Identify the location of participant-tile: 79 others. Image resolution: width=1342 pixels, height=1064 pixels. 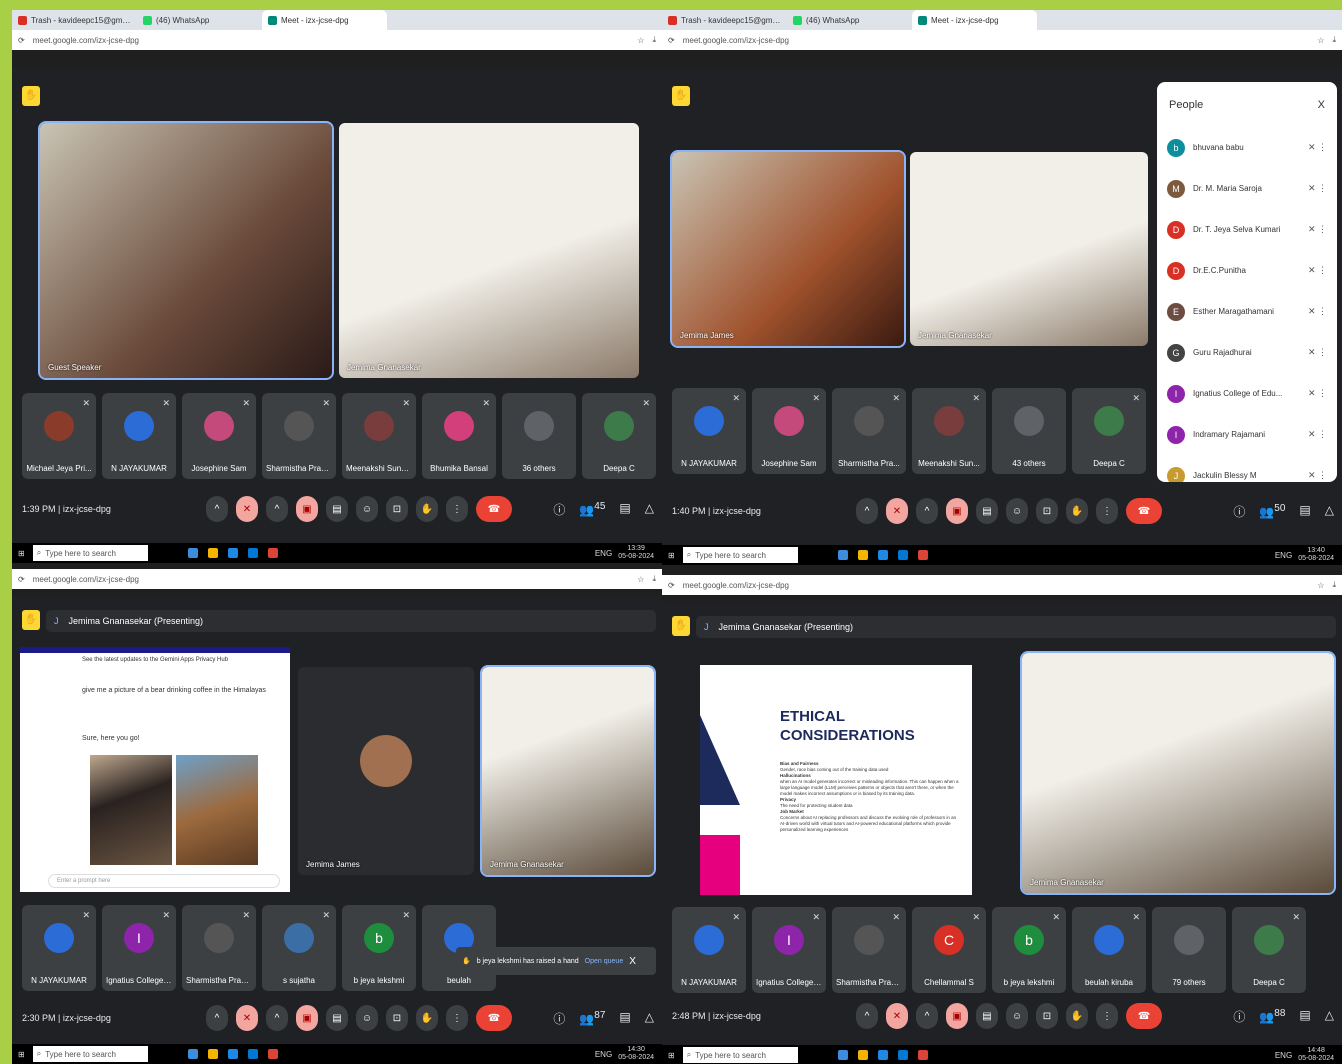
(1189, 950).